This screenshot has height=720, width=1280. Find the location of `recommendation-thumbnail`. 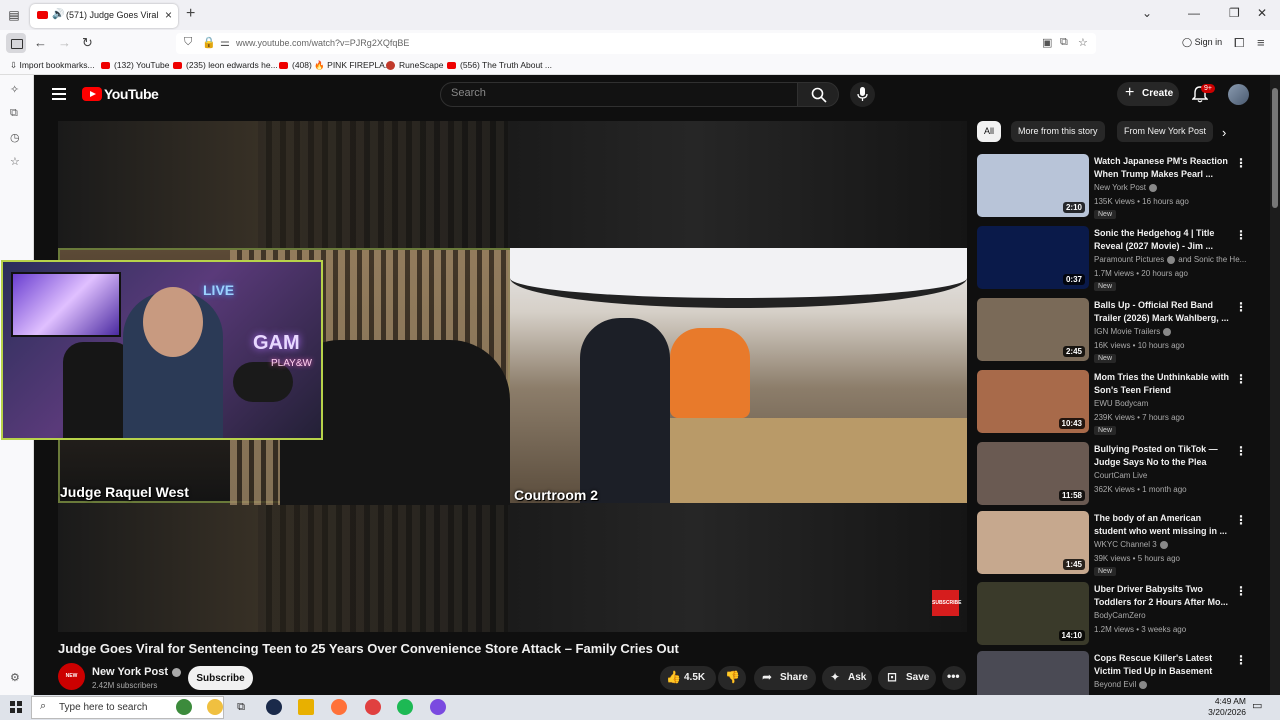

recommendation-thumbnail is located at coordinates (1033, 673).